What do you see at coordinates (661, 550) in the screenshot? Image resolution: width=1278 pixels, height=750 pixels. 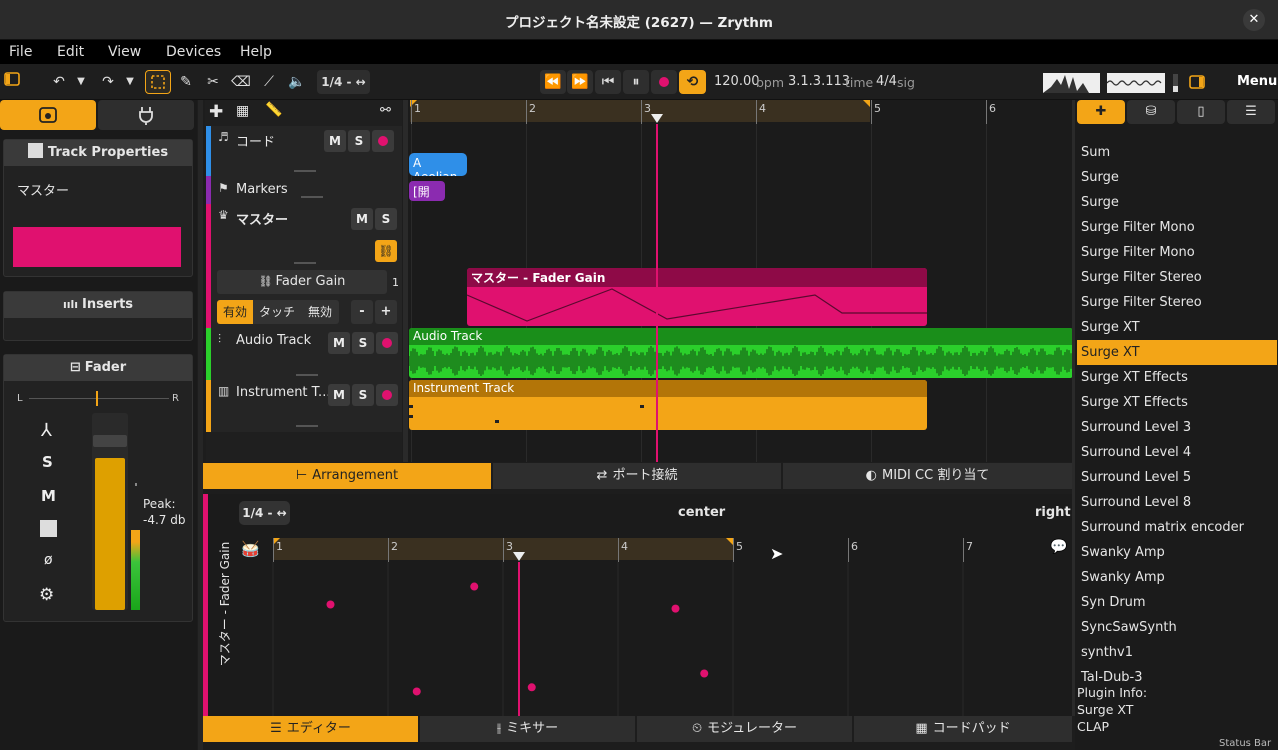 I see `editor-ruler: 1 2 3 4 5 6 7` at bounding box center [661, 550].